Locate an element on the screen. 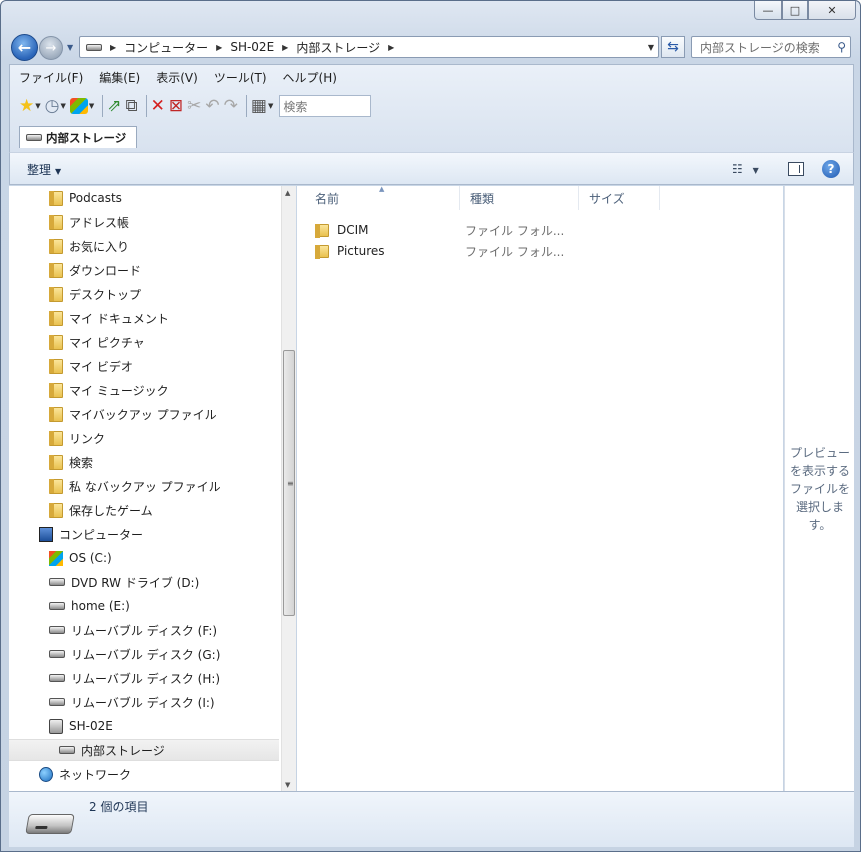 This screenshot has height=852, width=861. sidebar-item-label: リンク is located at coordinates (87, 438).